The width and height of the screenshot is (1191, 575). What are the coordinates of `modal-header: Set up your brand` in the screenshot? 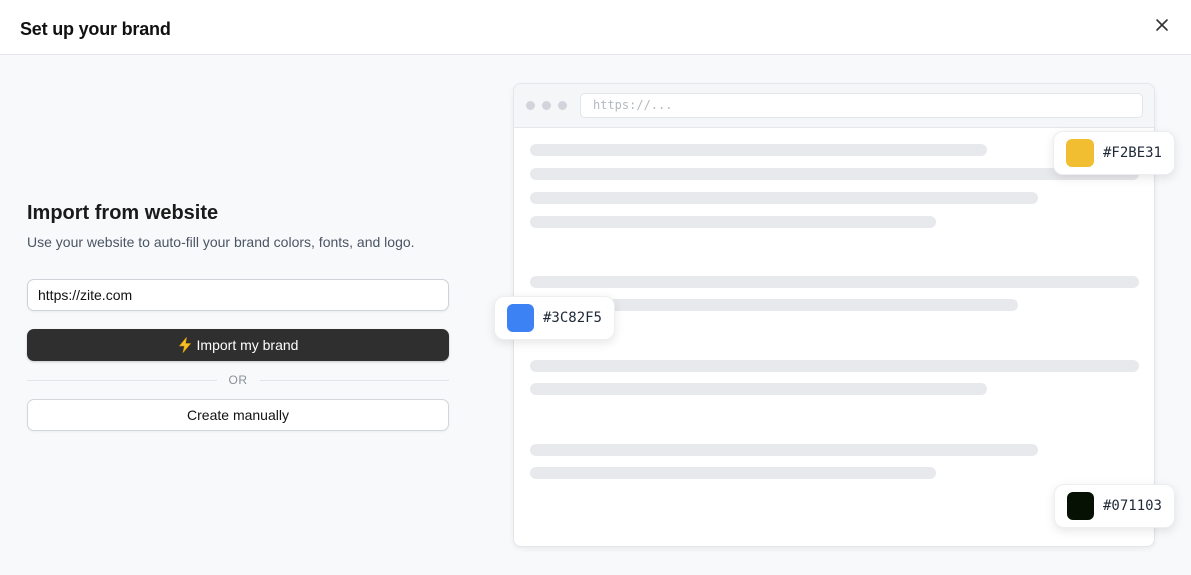 It's located at (595, 27).